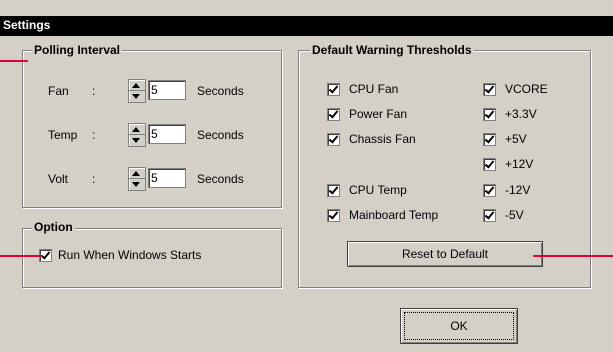 This screenshot has height=352, width=613. What do you see at coordinates (521, 114) in the screenshot?
I see `plus-3v3-label: +3.3V` at bounding box center [521, 114].